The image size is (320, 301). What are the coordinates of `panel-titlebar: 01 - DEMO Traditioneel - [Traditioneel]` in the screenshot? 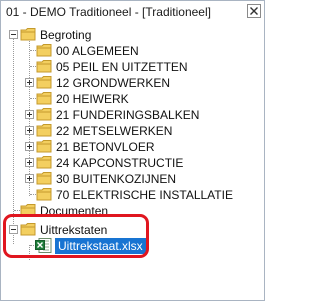 It's located at (132, 11).